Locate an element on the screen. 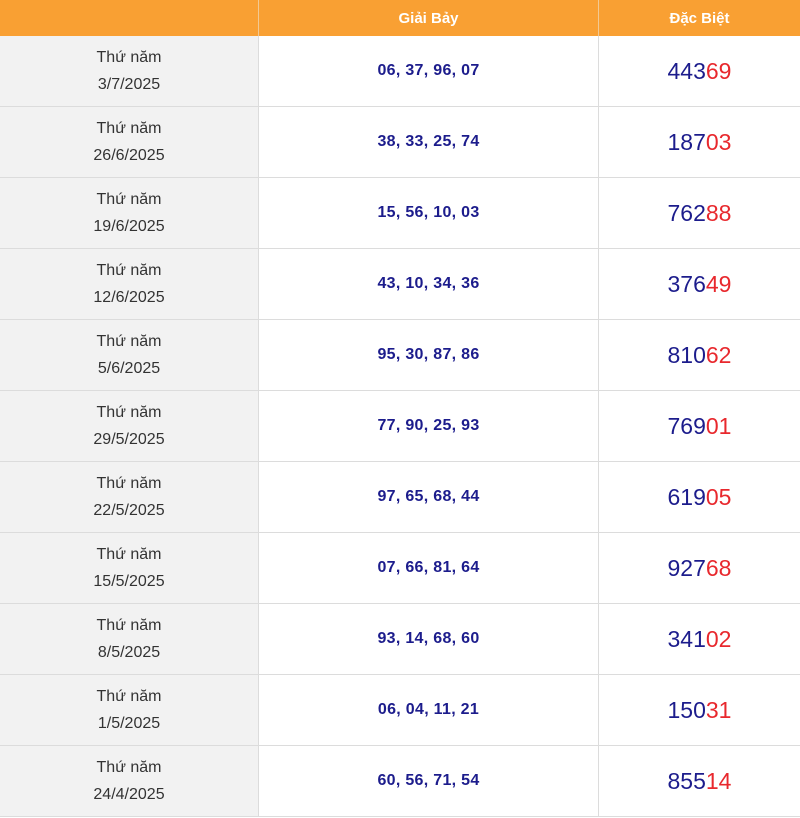 The width and height of the screenshot is (800, 818). prize7-numbers: 77, 90, 25, 93 is located at coordinates (428, 426).